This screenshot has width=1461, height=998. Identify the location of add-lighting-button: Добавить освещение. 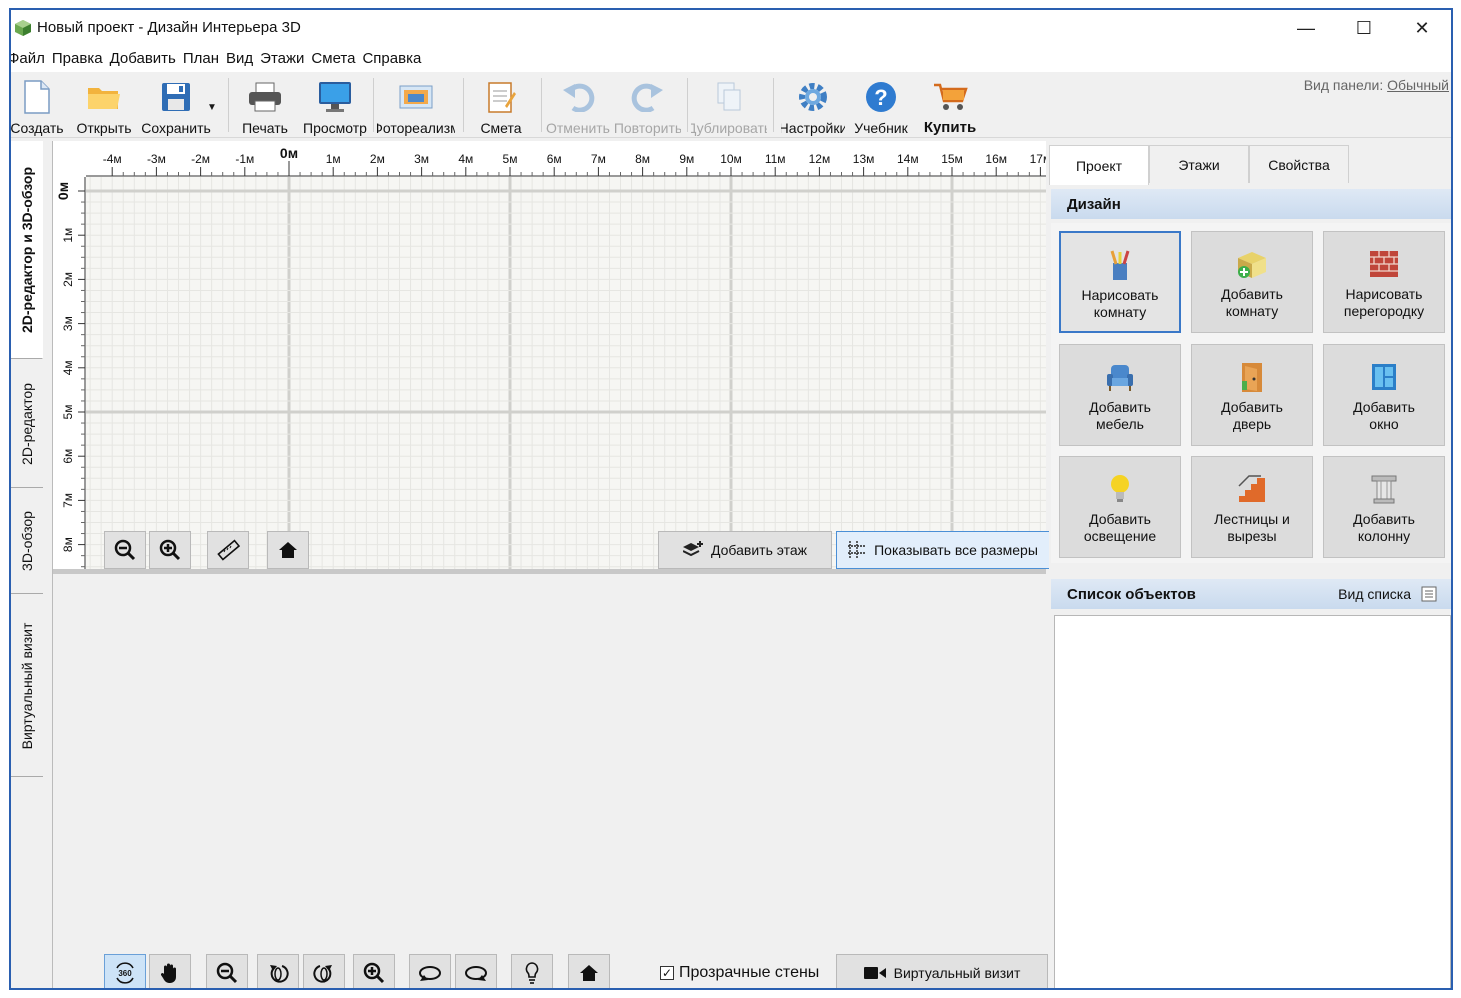
(1120, 507).